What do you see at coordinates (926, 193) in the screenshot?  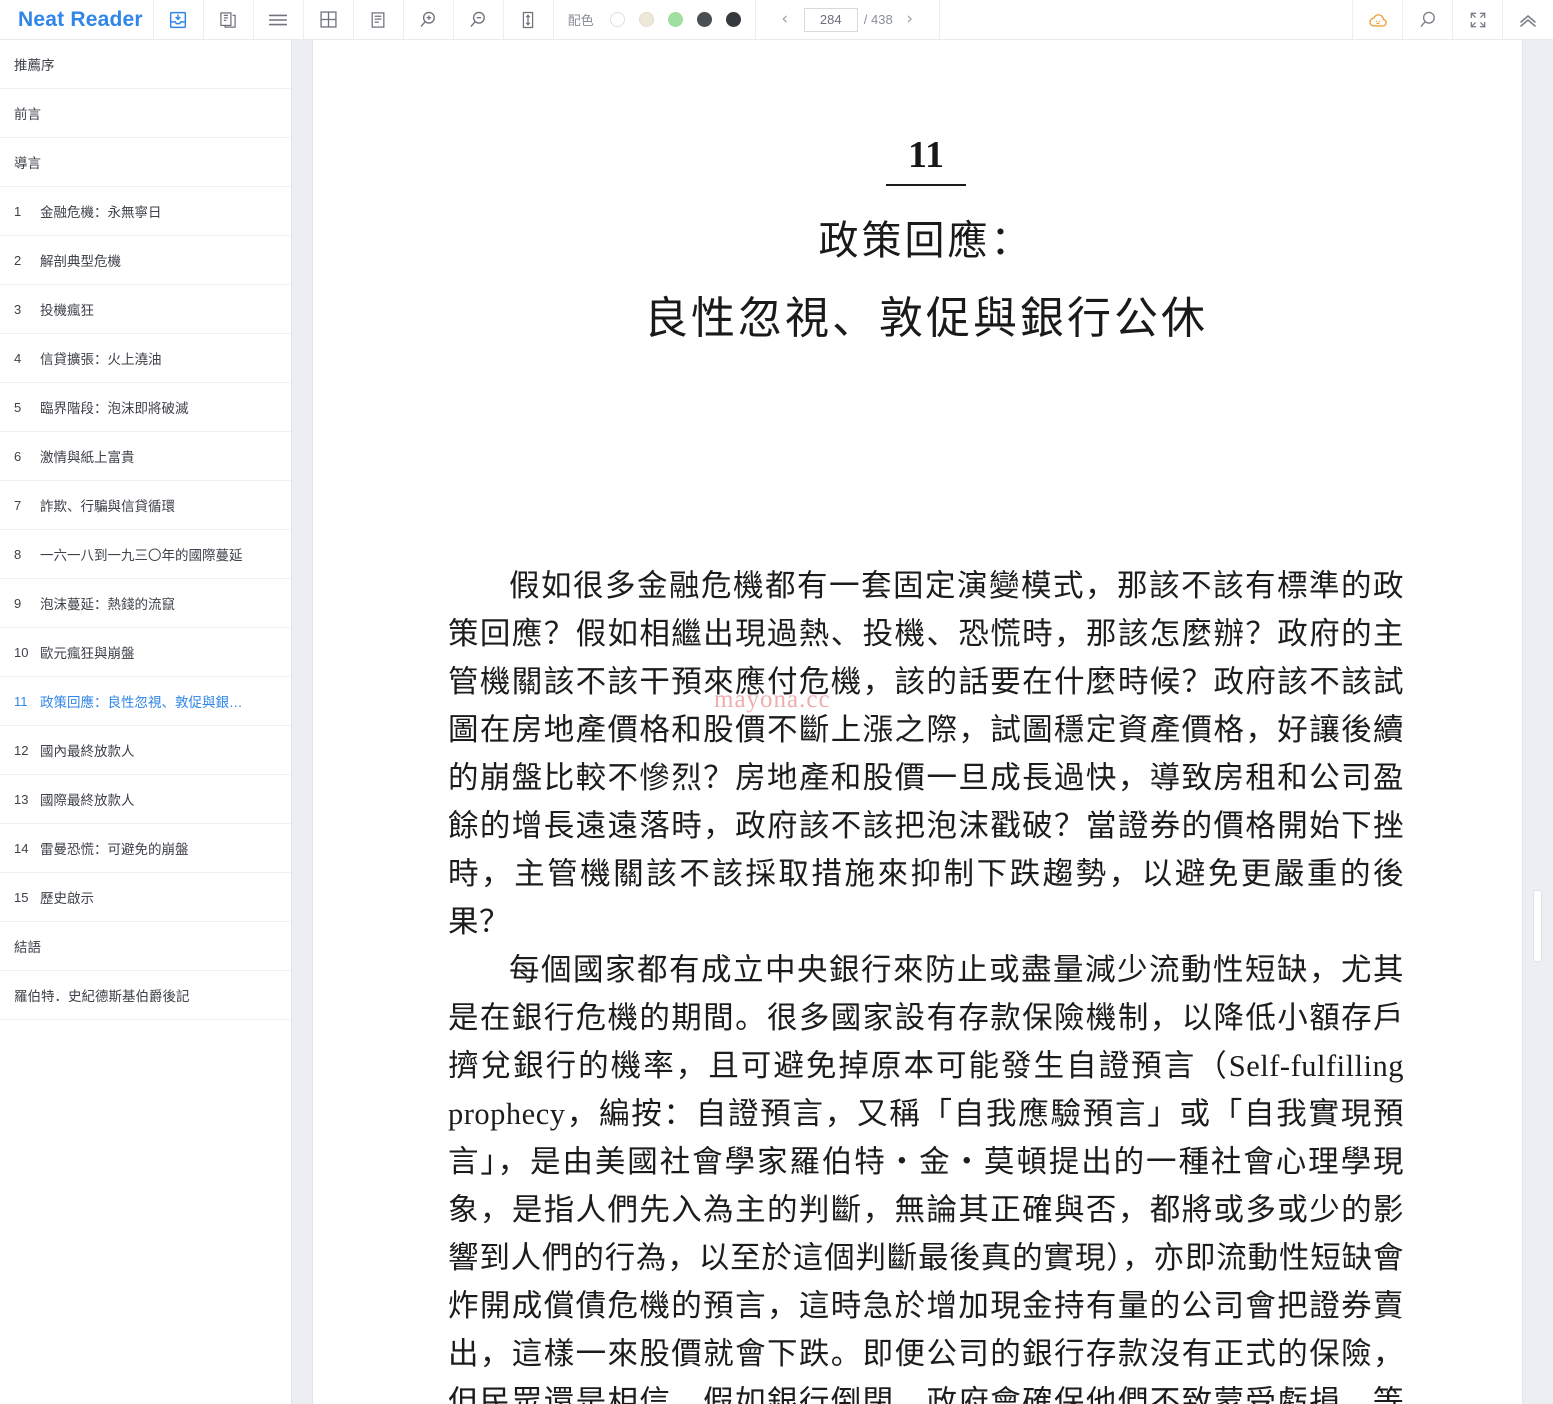 I see `chapter-heading: 11 政策回應： 良性忽視、敦促與銀行公休` at bounding box center [926, 193].